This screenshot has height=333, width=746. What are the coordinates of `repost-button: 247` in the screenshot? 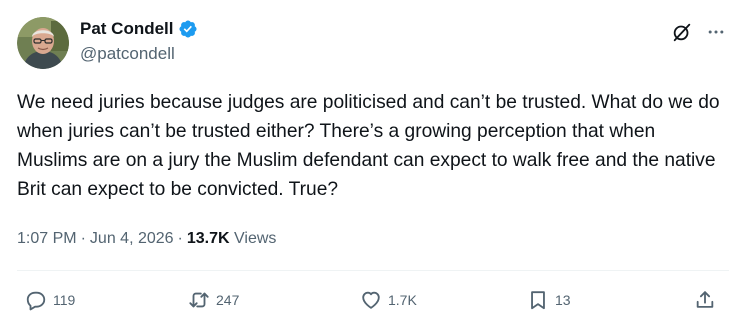 It's located at (213, 300).